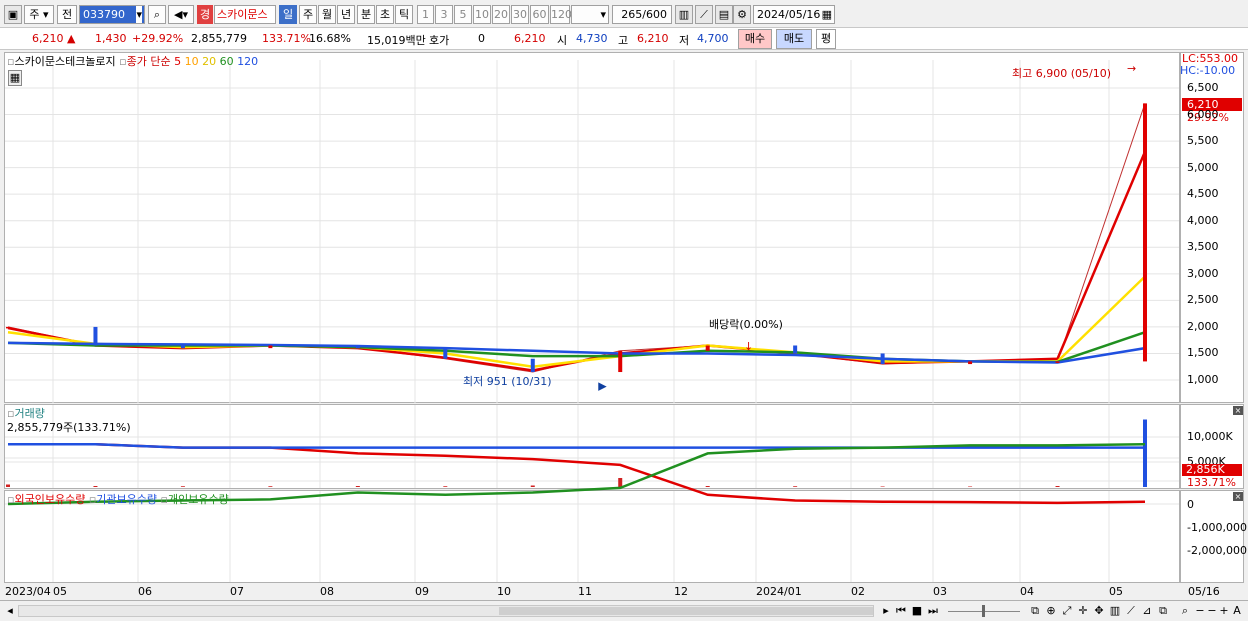 This screenshot has height=621, width=1248. I want to click on x-axis-label: 08, so click(327, 591).